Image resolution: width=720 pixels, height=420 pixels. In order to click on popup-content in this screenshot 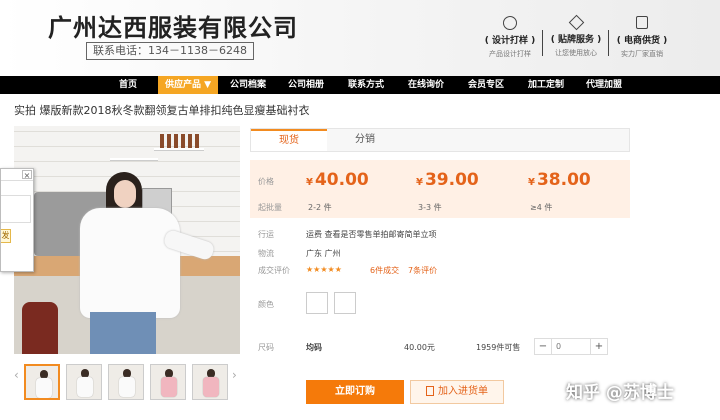, I will do `click(16, 209)`.